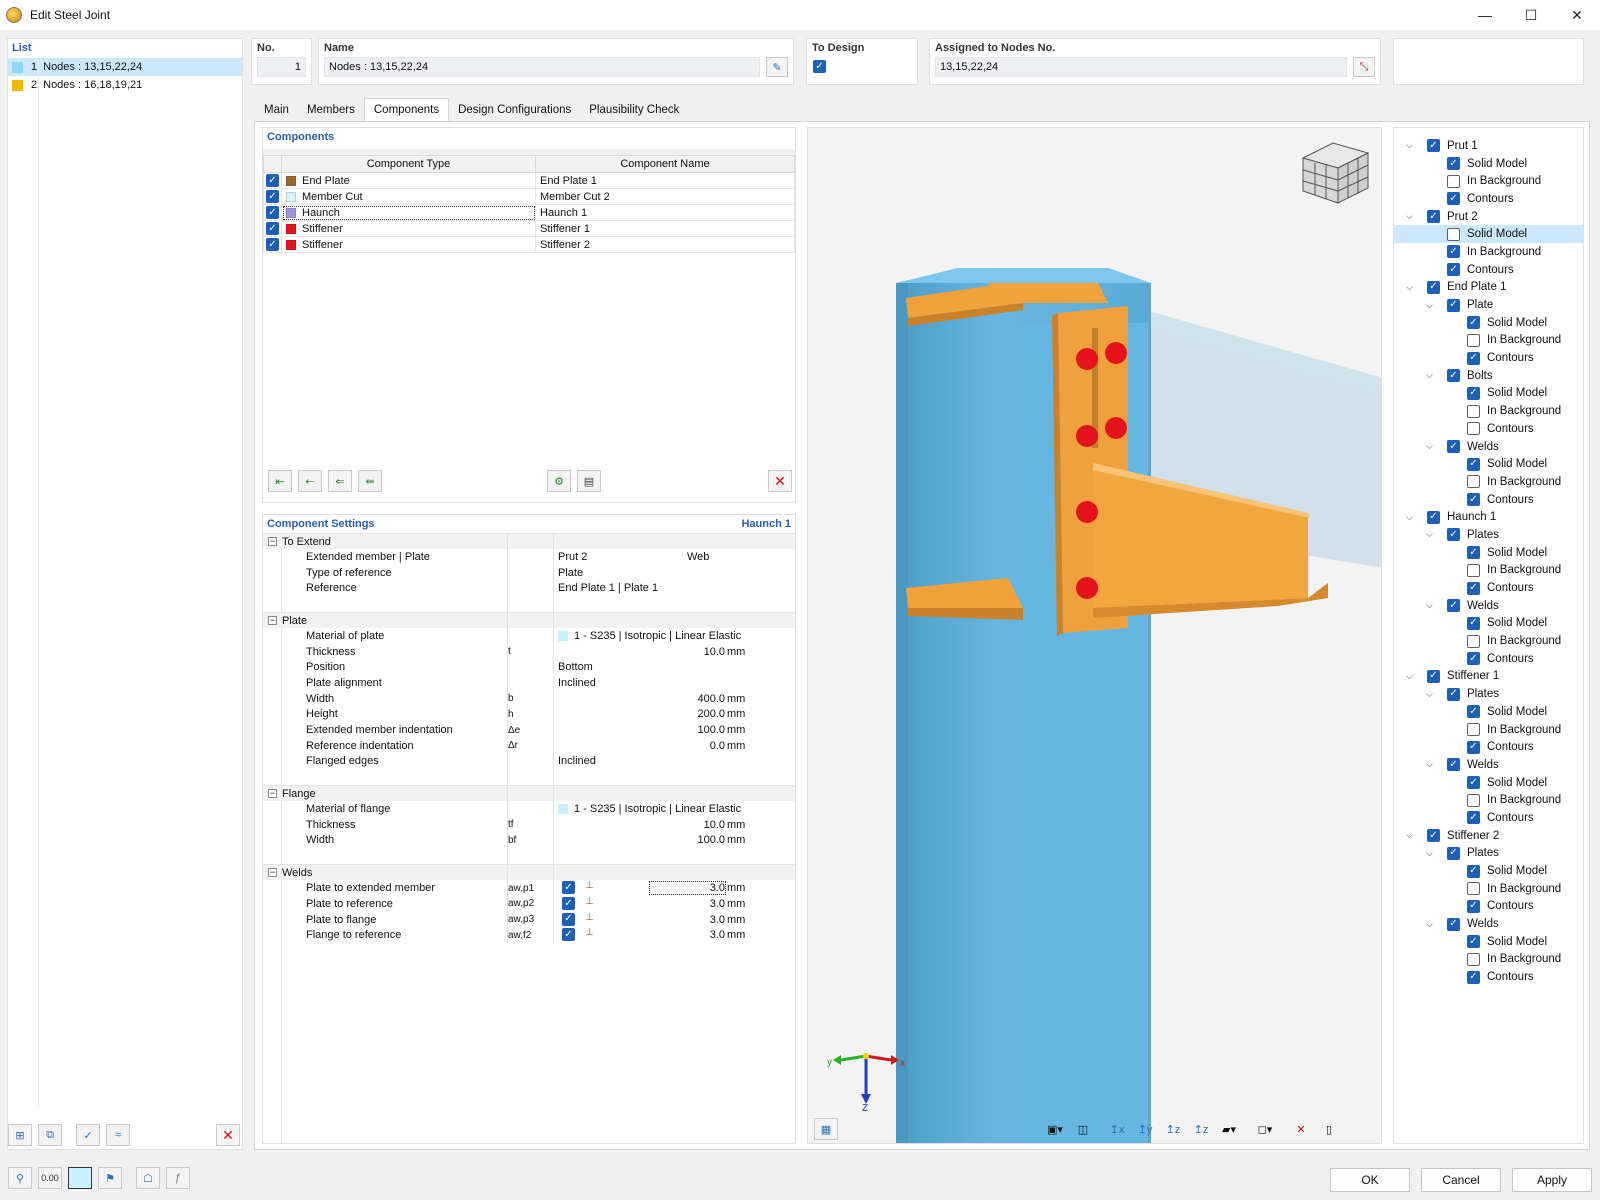  Describe the element at coordinates (780, 481) in the screenshot. I see `delete-component-icon: ✕` at that location.